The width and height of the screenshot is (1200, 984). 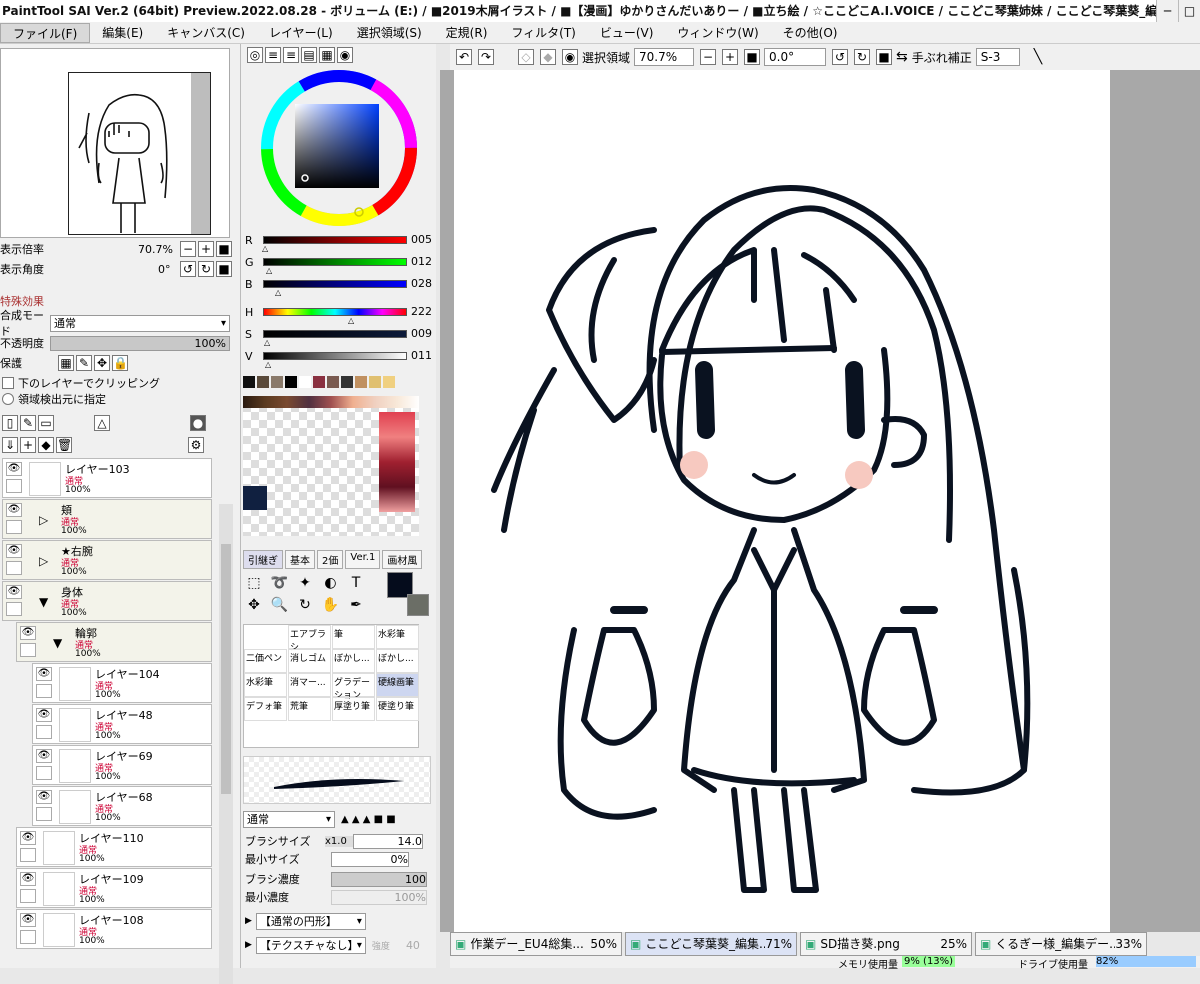 What do you see at coordinates (114, 642) in the screenshot?
I see `layer-folder: 👁 ▼ 輪郭 通常 100%` at bounding box center [114, 642].